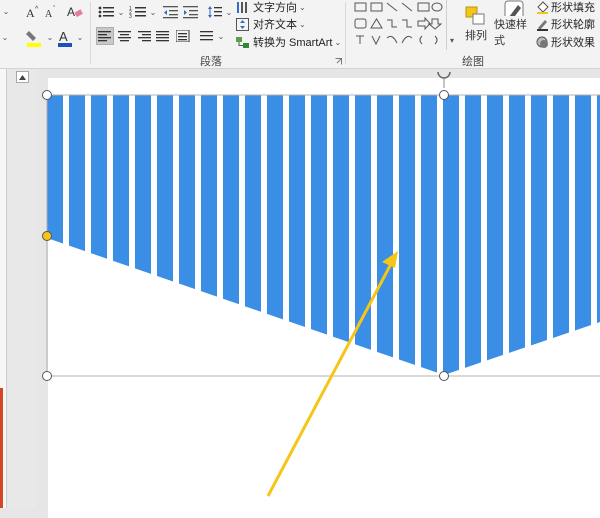 Image resolution: width=600 pixels, height=518 pixels. What do you see at coordinates (207, 36) in the screenshot?
I see `columns-icon` at bounding box center [207, 36].